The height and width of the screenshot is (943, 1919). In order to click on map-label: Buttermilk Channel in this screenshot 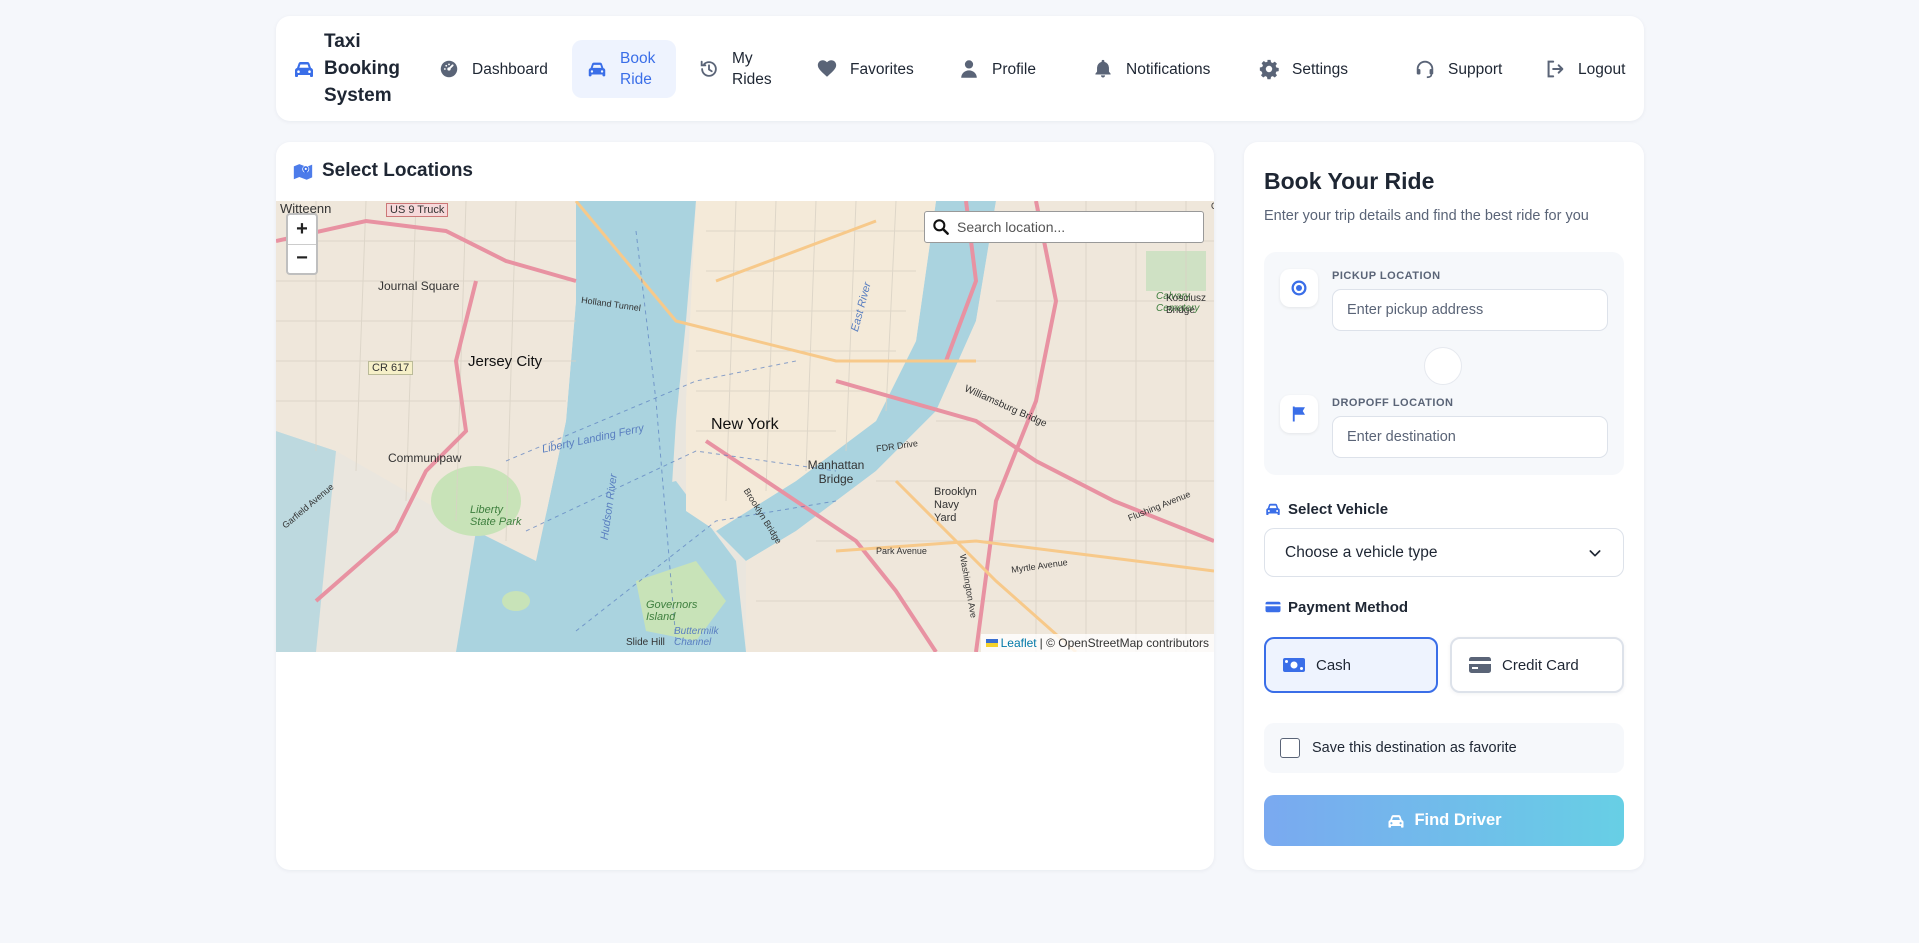, I will do `click(696, 637)`.